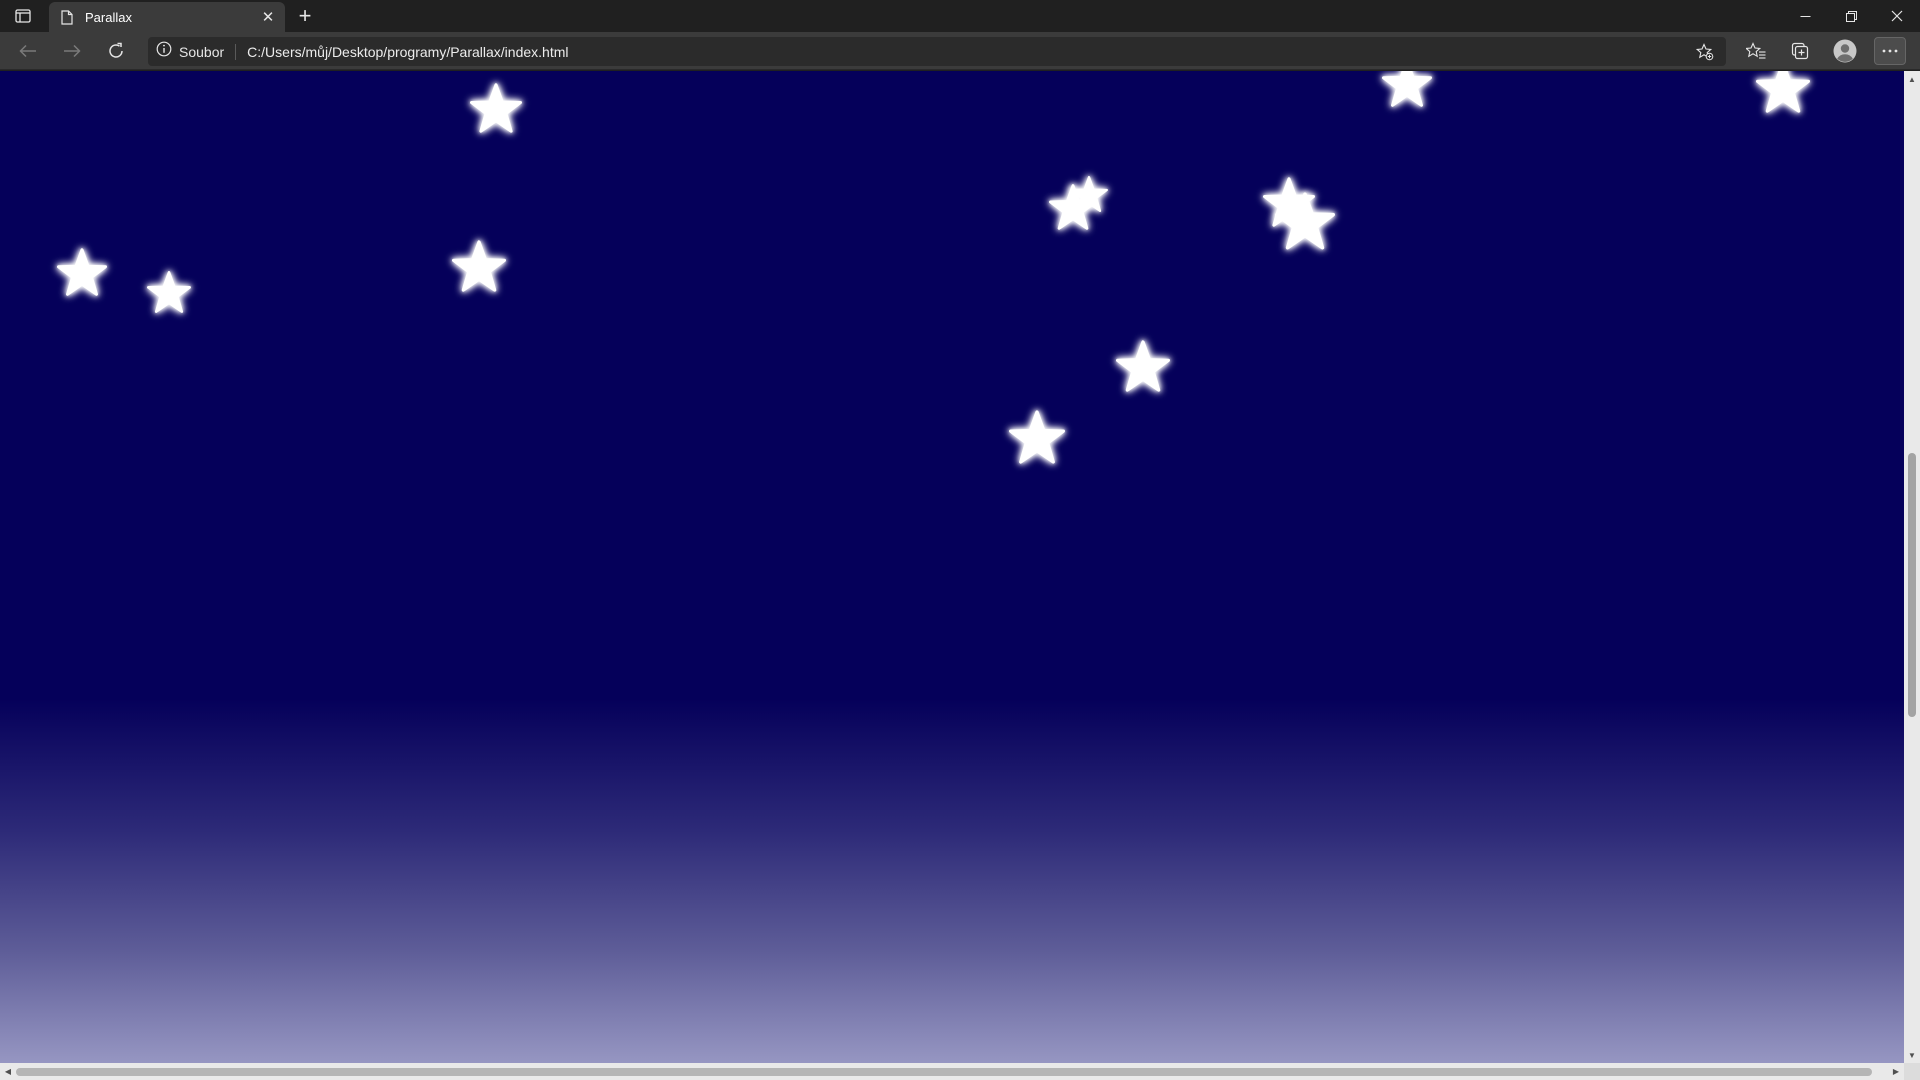 Image resolution: width=1920 pixels, height=1080 pixels. I want to click on new-tab-button: +, so click(305, 15).